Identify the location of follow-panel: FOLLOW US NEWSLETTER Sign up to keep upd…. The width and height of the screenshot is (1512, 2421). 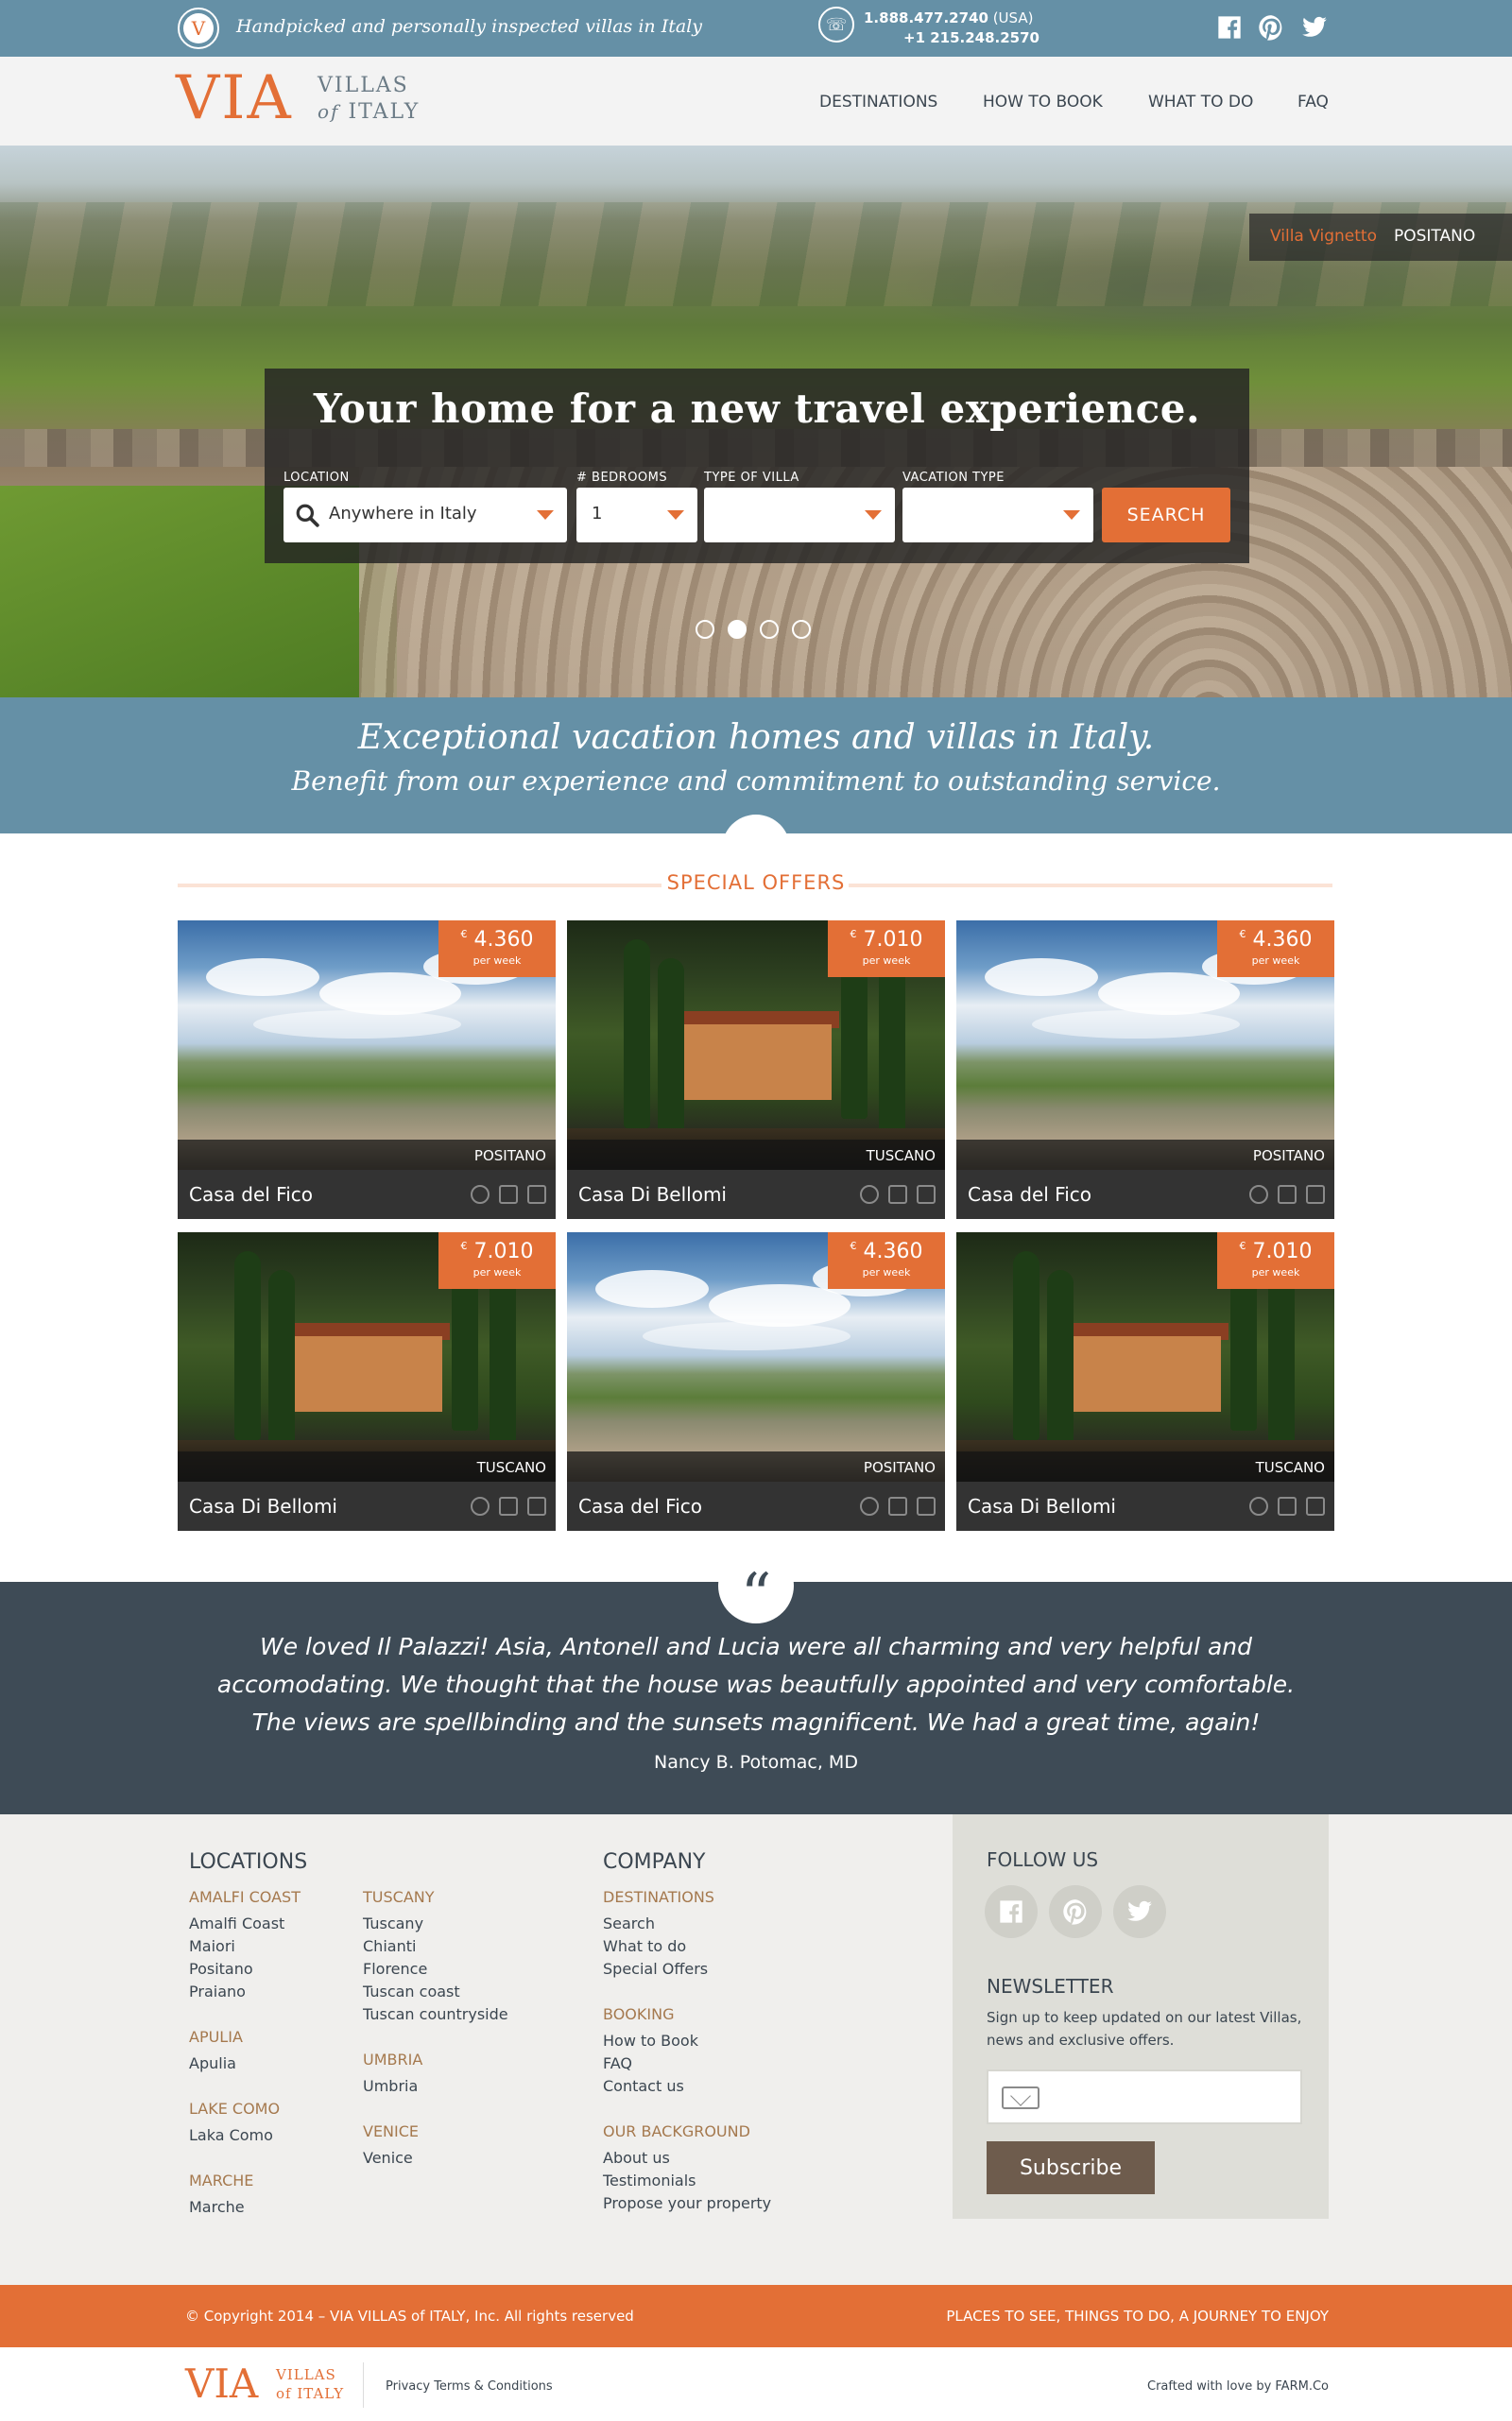
(1141, 2016).